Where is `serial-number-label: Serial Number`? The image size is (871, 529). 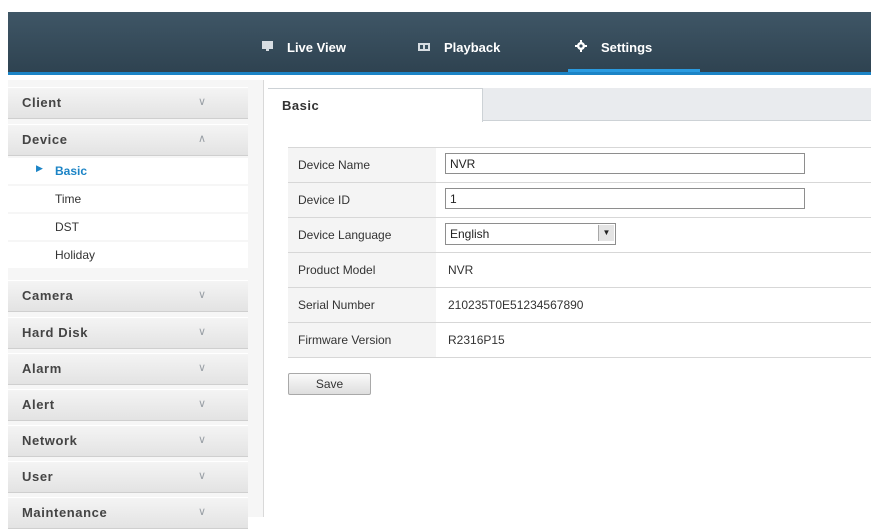
serial-number-label: Serial Number is located at coordinates (362, 305).